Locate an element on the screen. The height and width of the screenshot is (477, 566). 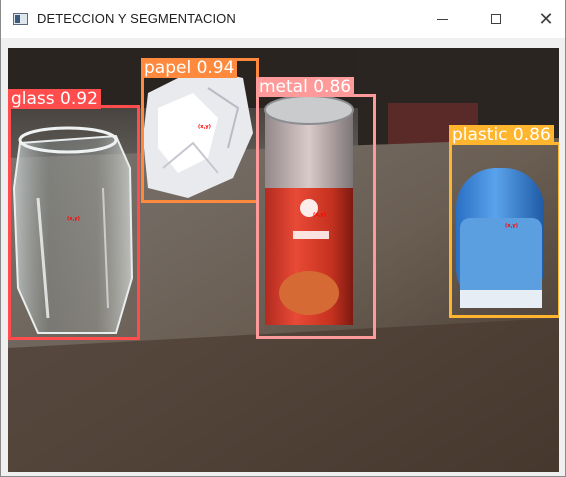
maximize-icon is located at coordinates (496, 19).